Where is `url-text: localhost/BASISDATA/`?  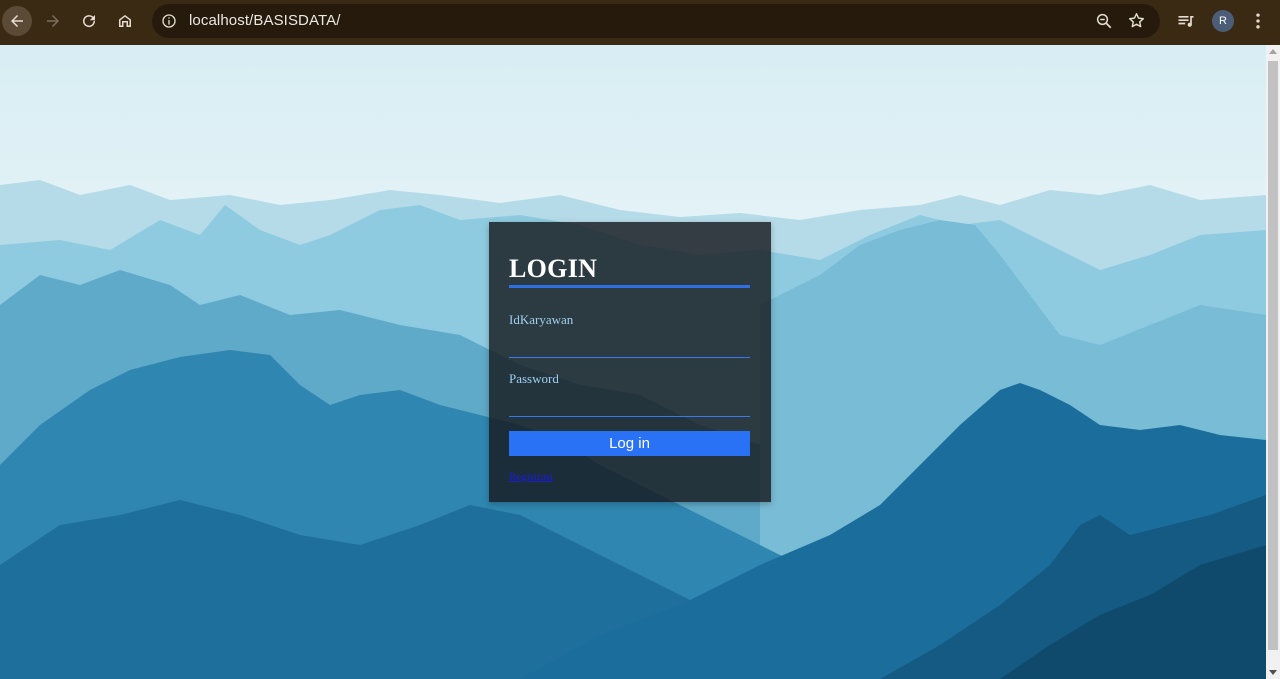 url-text: localhost/BASISDATA/ is located at coordinates (265, 20).